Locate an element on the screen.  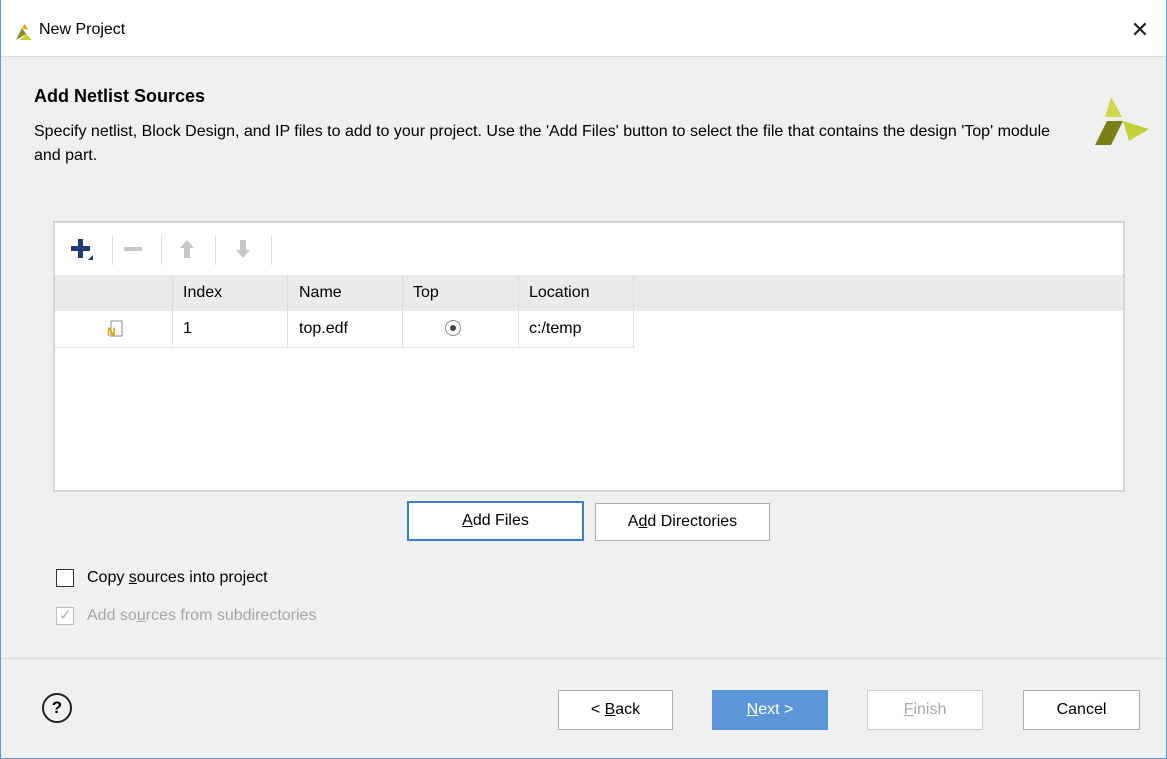
next-button: Next > is located at coordinates (770, 710).